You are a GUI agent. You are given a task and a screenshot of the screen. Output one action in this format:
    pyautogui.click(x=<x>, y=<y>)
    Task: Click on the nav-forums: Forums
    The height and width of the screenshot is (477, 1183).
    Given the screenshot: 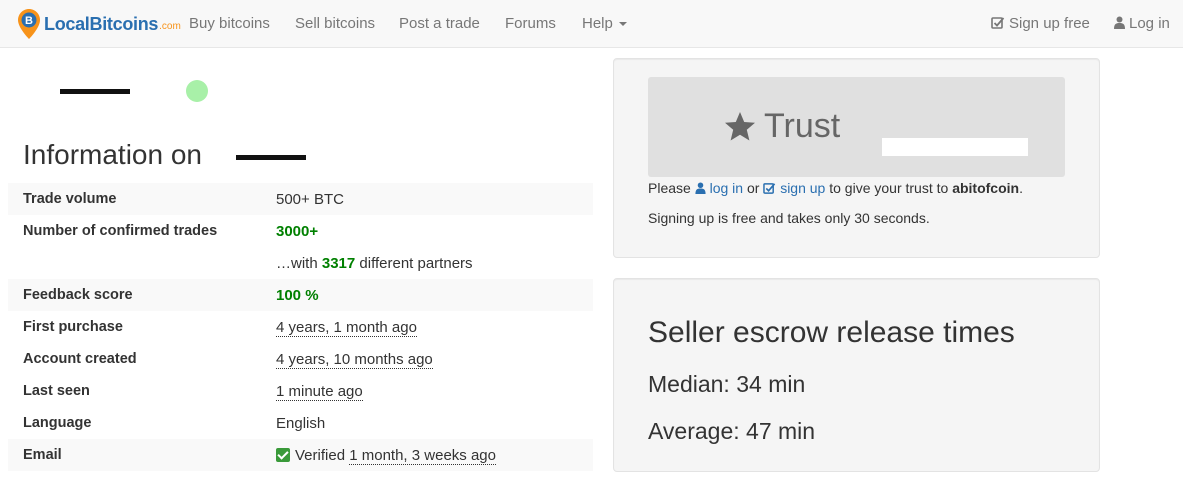 What is the action you would take?
    pyautogui.click(x=530, y=23)
    